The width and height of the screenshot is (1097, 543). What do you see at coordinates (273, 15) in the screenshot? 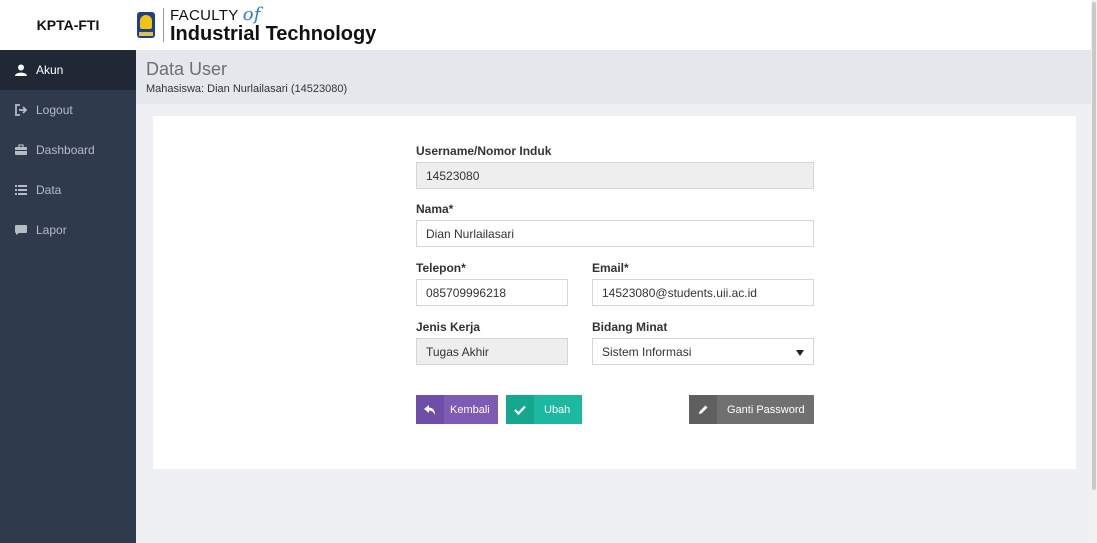
I see `logo-line-faculty: FACULTY of` at bounding box center [273, 15].